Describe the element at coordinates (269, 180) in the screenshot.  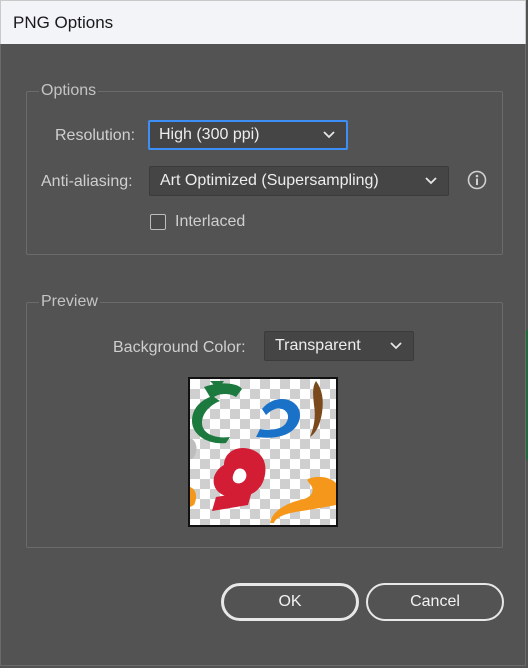
I see `anti-aliasing-value: Art Optimized (Supersampling)` at that location.